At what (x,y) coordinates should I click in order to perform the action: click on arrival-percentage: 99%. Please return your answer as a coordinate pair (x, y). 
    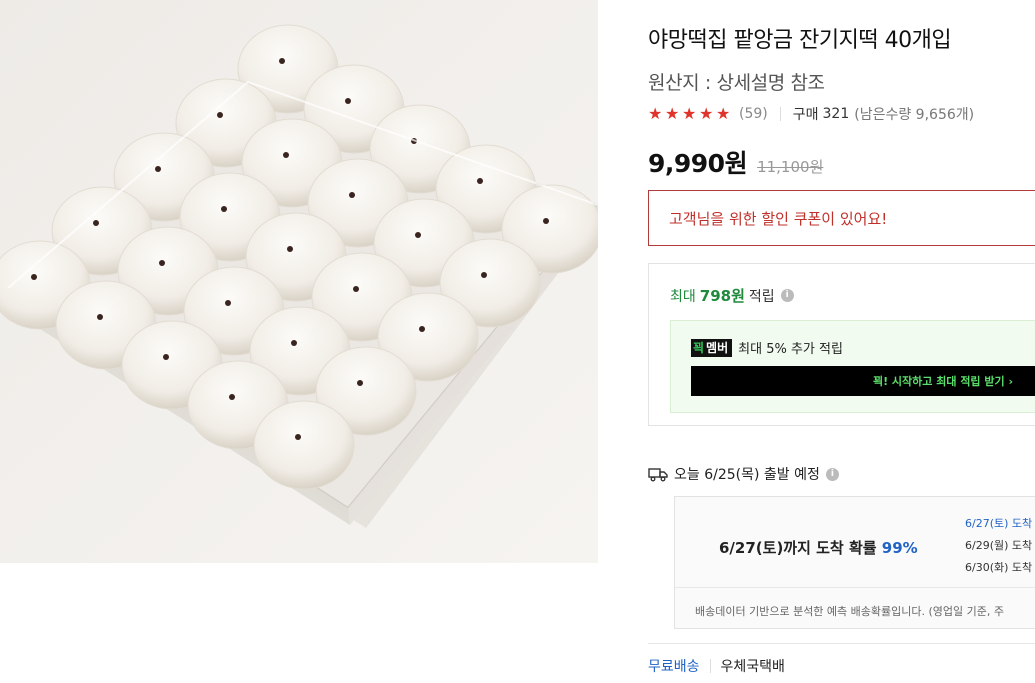
    Looking at the image, I should click on (899, 548).